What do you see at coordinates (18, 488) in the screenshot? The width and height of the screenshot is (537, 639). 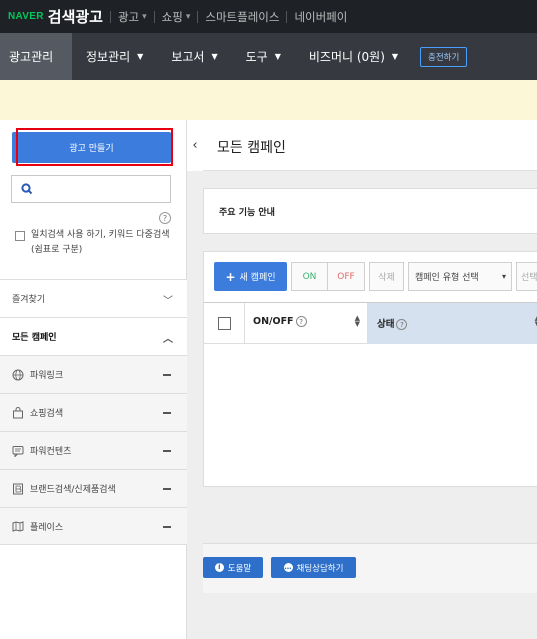 I see `brand-icon` at bounding box center [18, 488].